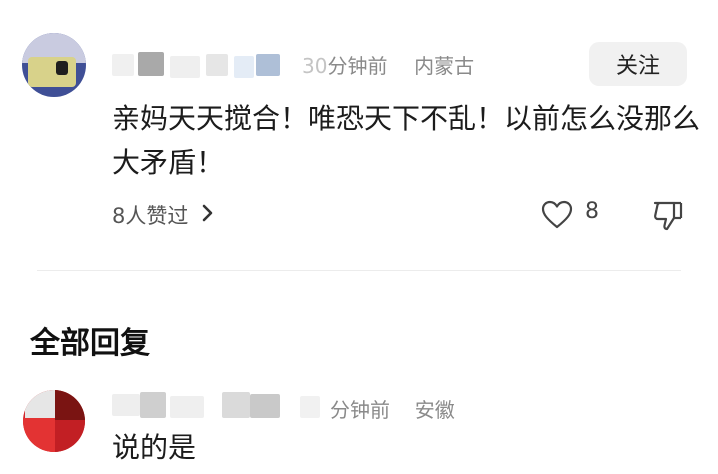 The height and width of the screenshot is (474, 718). Describe the element at coordinates (434, 410) in the screenshot. I see `reply-location: 安徽` at that location.